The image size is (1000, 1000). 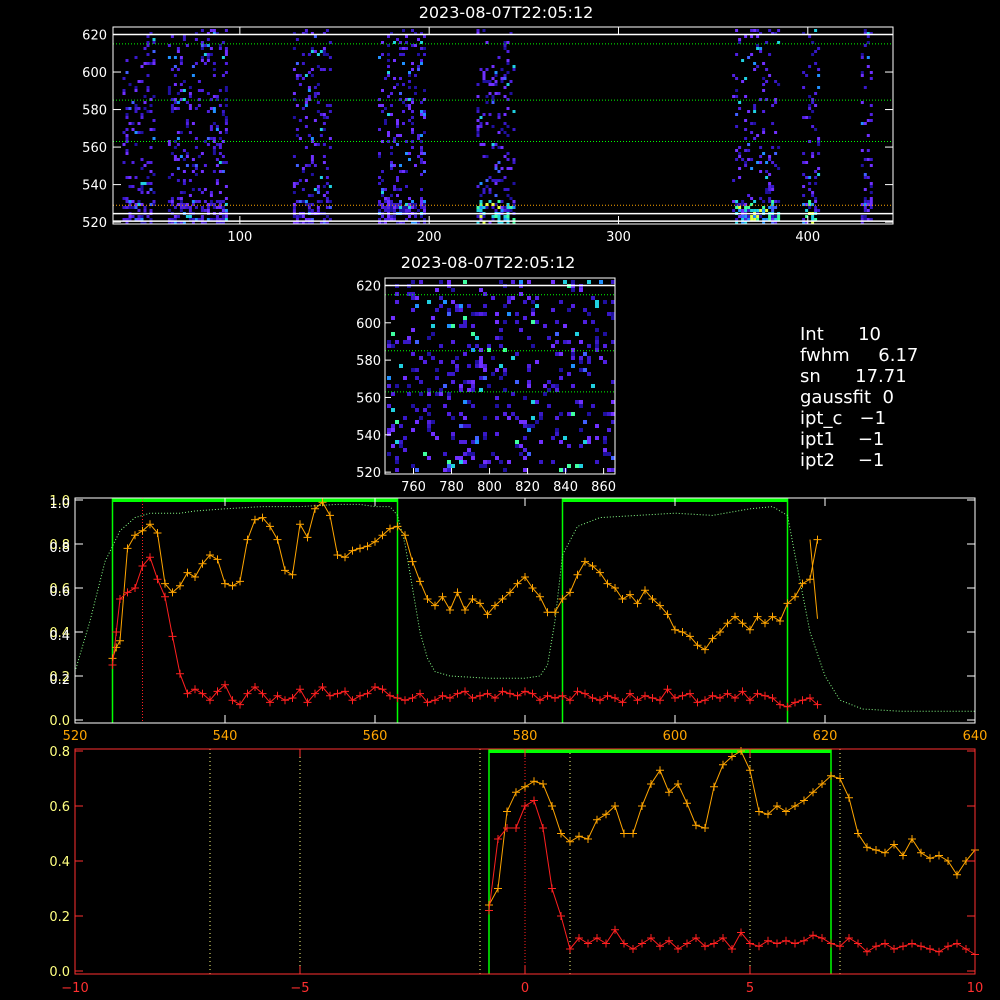 I want to click on info-line-sn: sn 17.71, so click(x=853, y=376).